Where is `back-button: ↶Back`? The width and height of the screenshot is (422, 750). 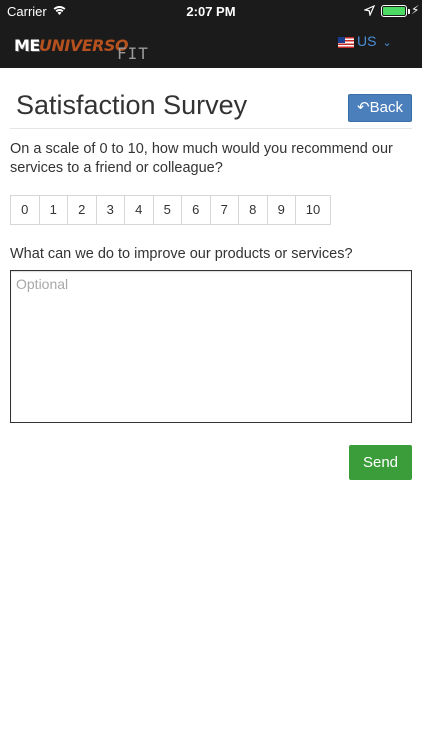
back-button: ↶Back is located at coordinates (380, 108).